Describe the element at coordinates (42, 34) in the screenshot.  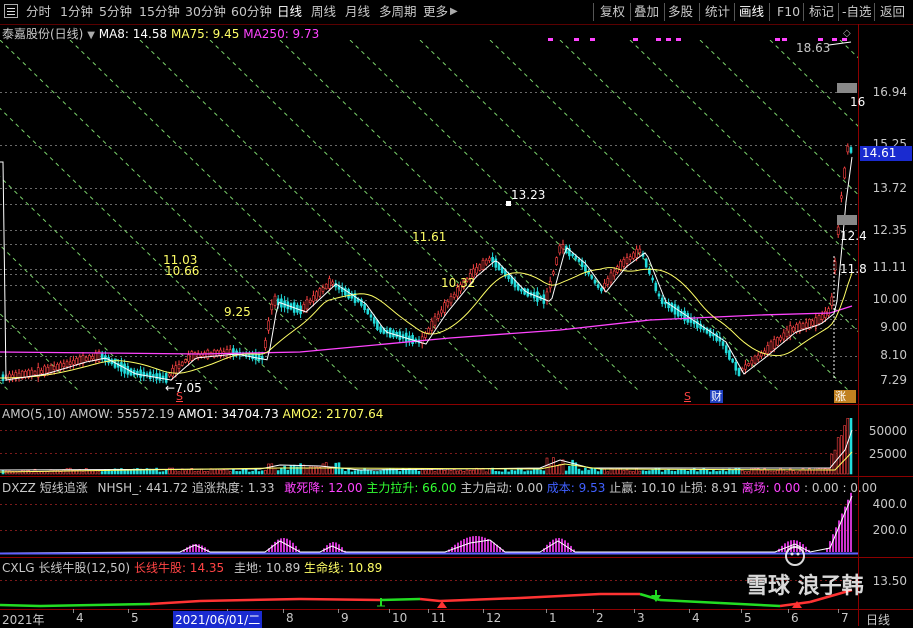
I see `stock-title: 泰嘉股份(日线)` at that location.